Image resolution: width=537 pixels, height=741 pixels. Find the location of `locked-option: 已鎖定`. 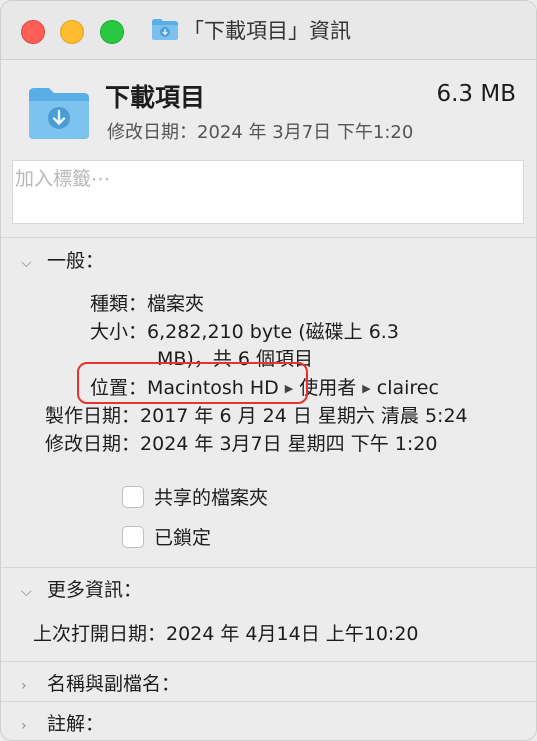

locked-option: 已鎖定 is located at coordinates (166, 536).